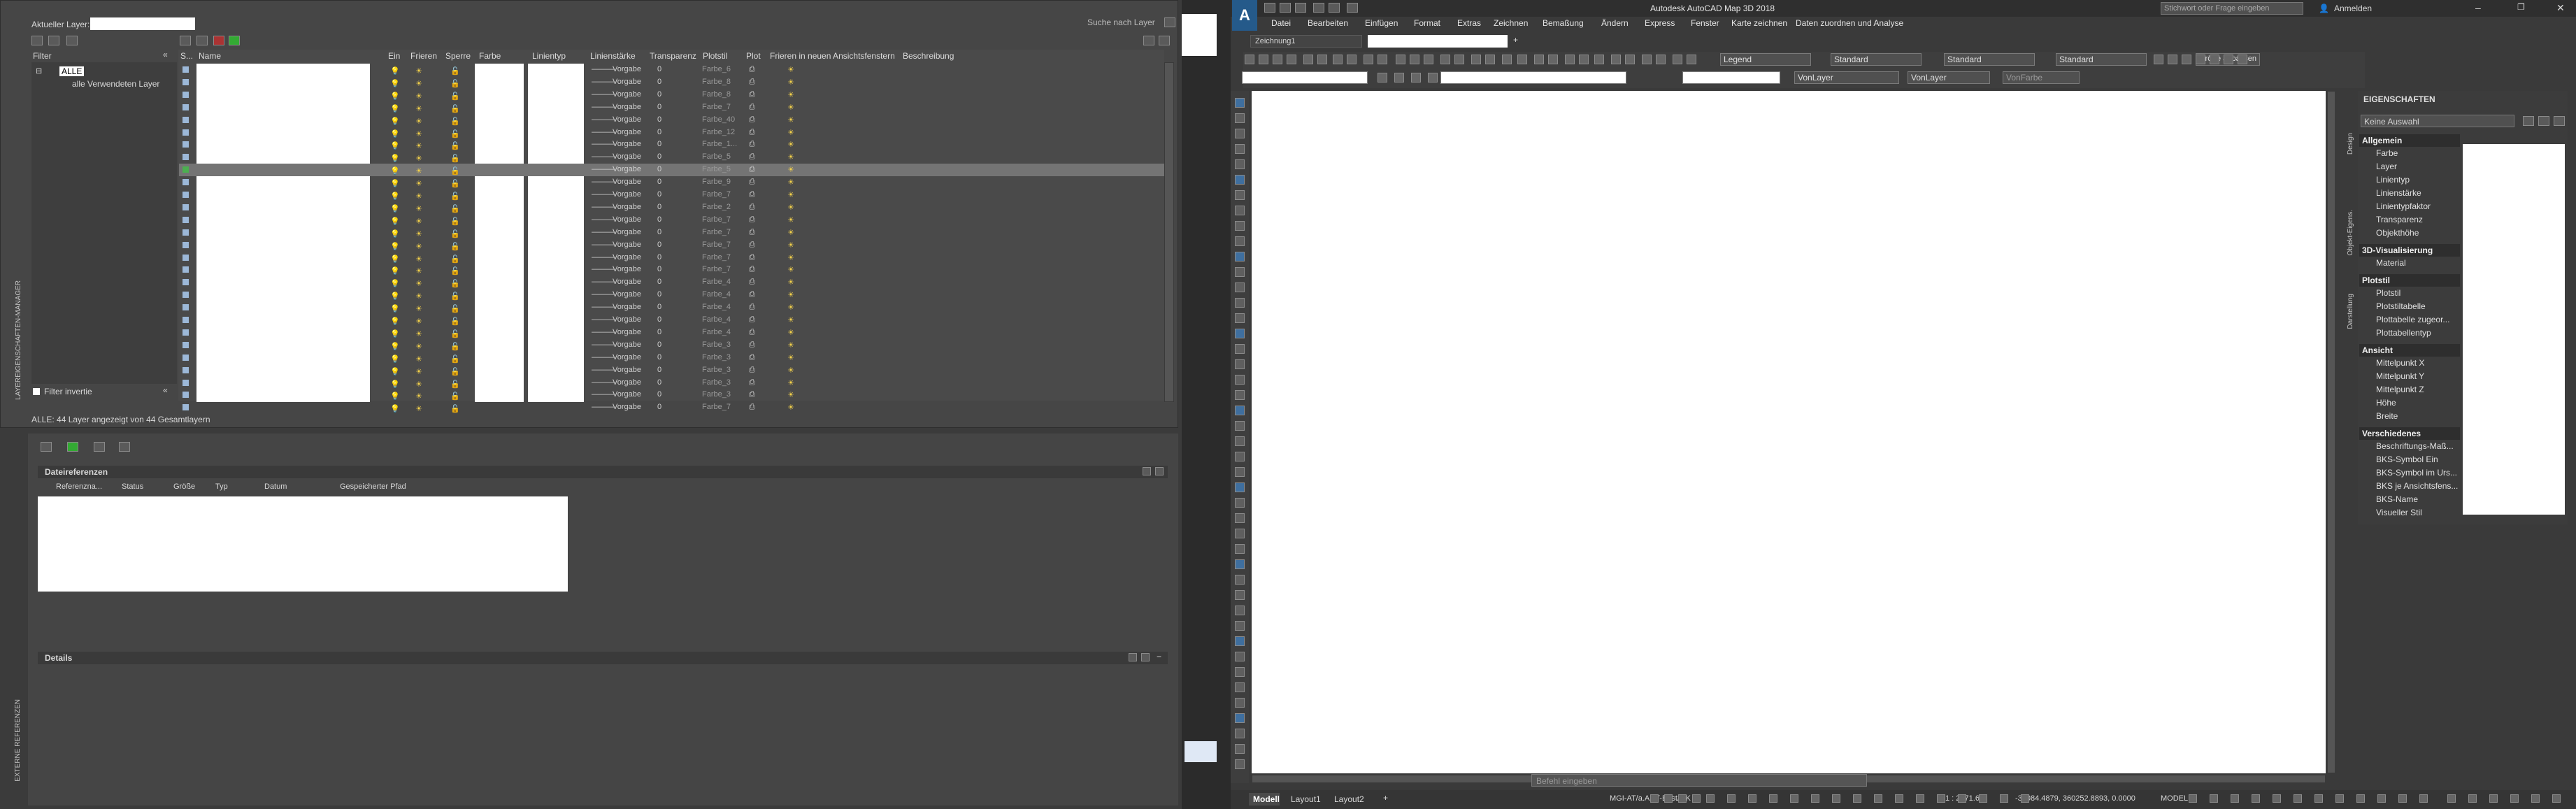 The image size is (2576, 809). I want to click on layer-combo, so click(1305, 77).